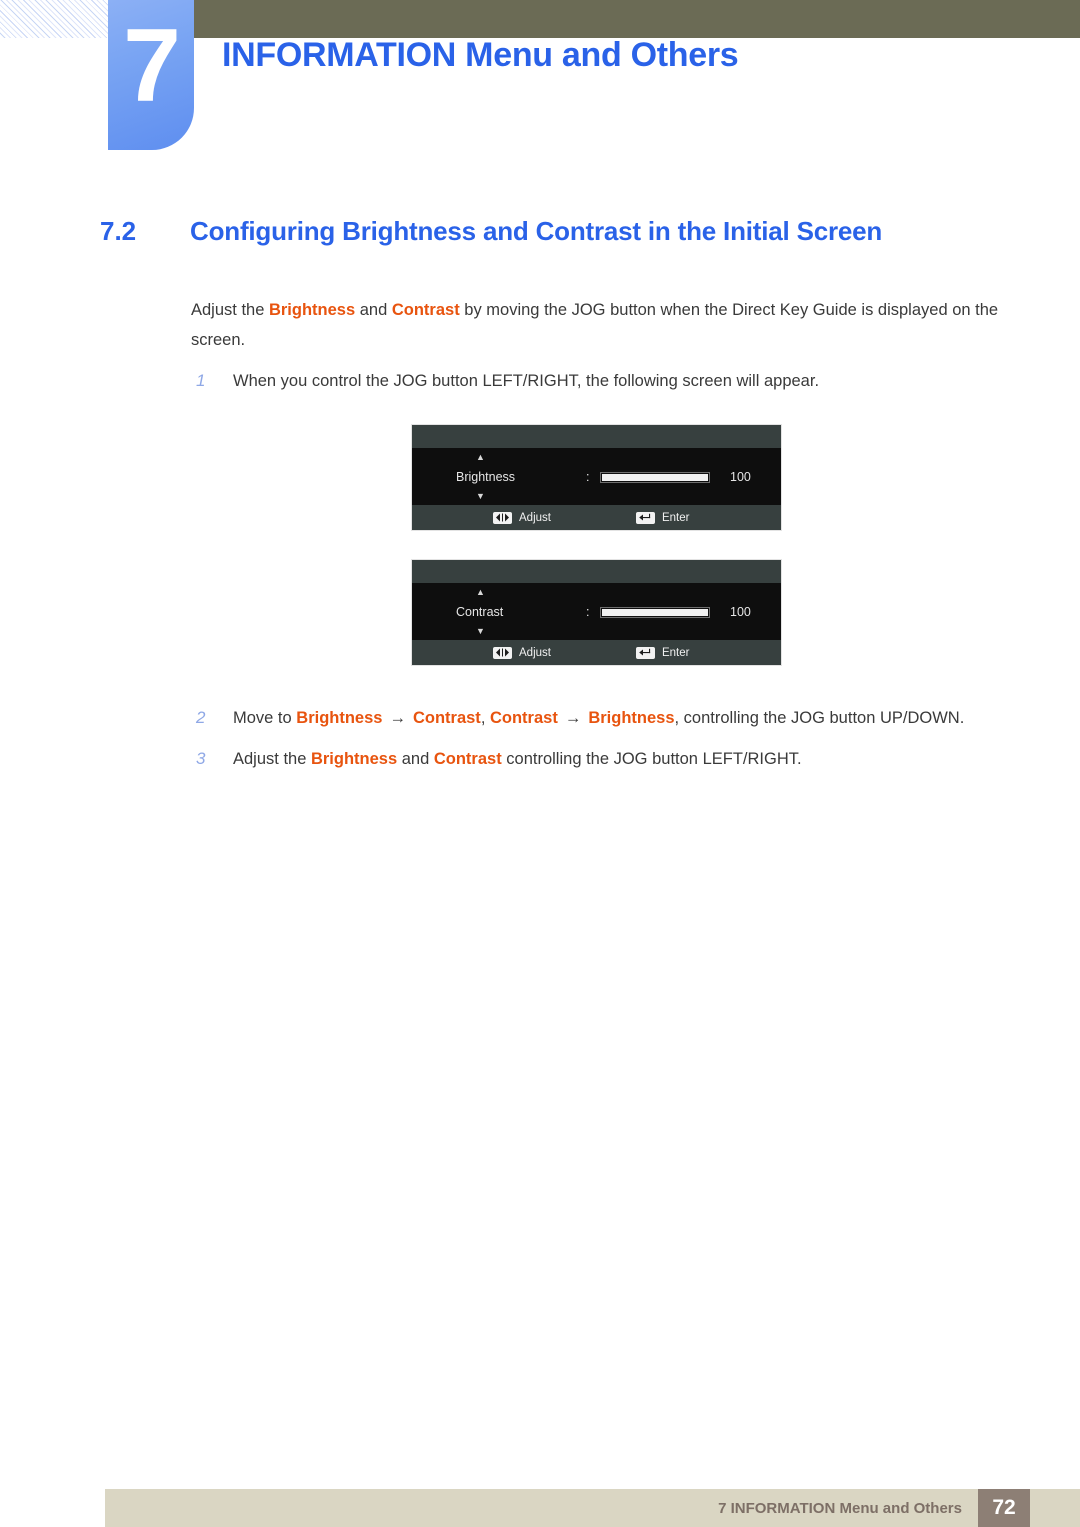  What do you see at coordinates (446, 718) in the screenshot?
I see `step-2-keyword-2: Contrast` at bounding box center [446, 718].